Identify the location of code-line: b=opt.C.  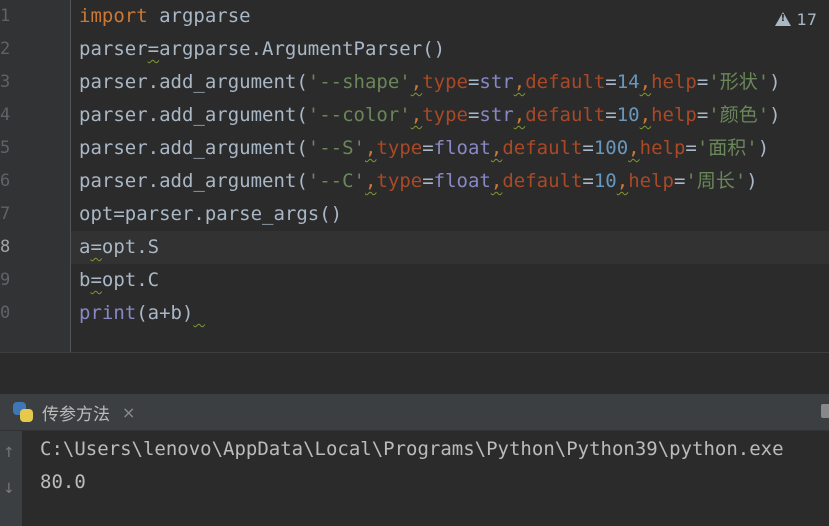
(119, 280).